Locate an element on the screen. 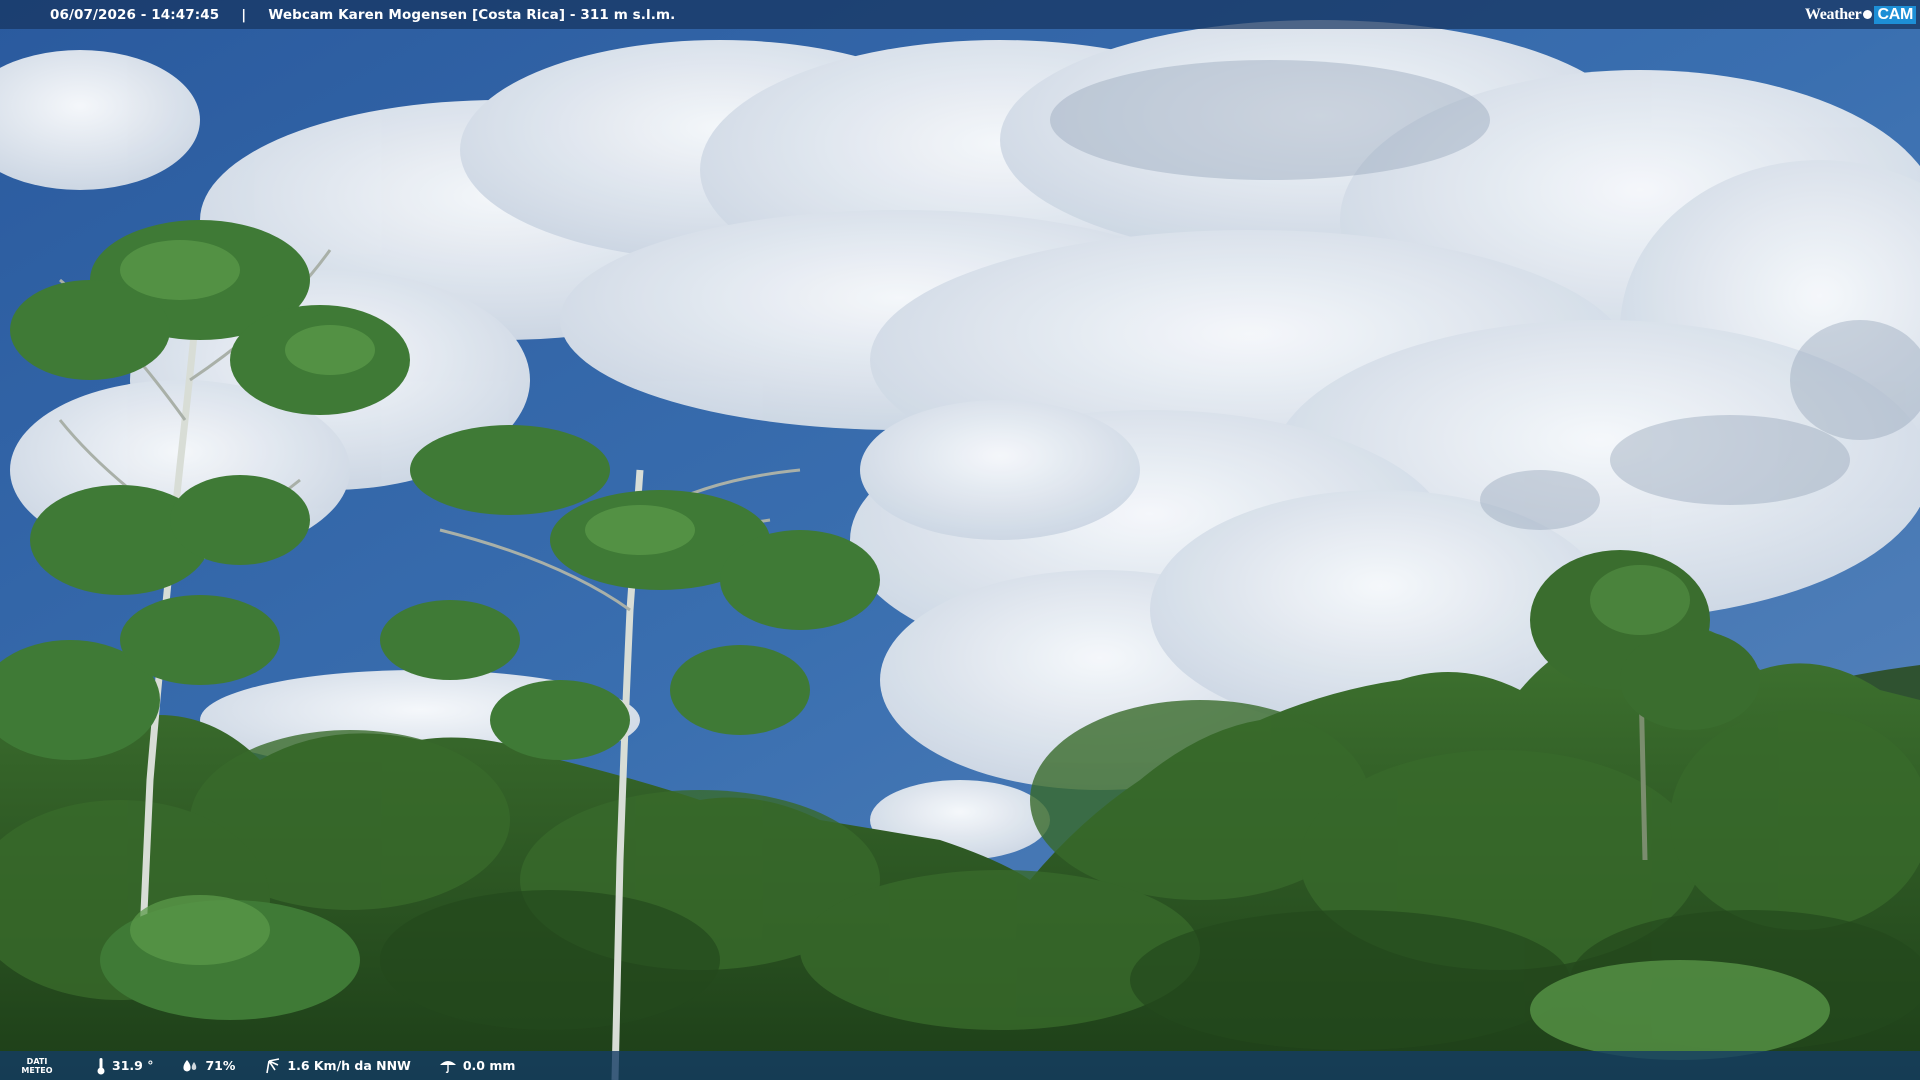 The width and height of the screenshot is (1920, 1080). weathercam-logo: Weather CAM is located at coordinates (1860, 14).